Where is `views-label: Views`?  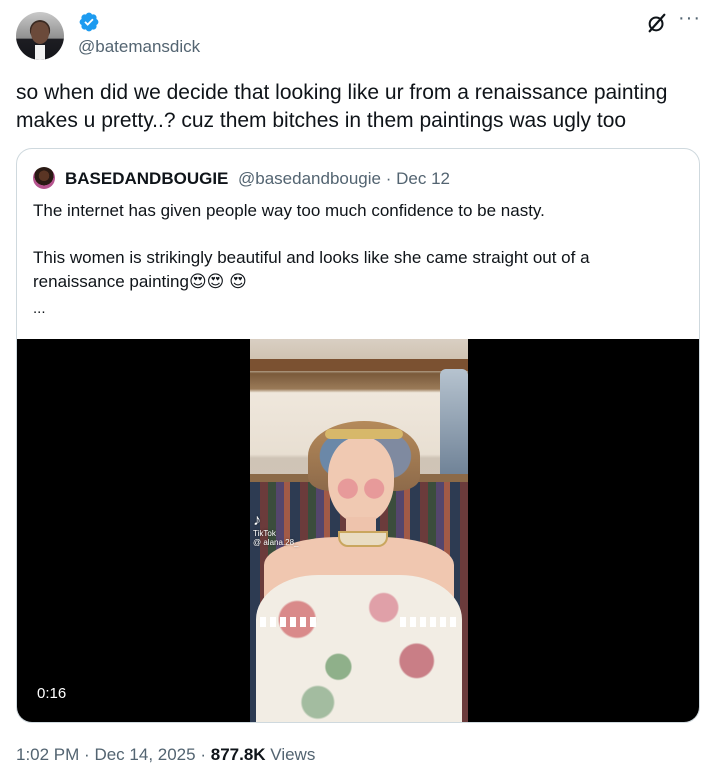
views-label: Views is located at coordinates (293, 754).